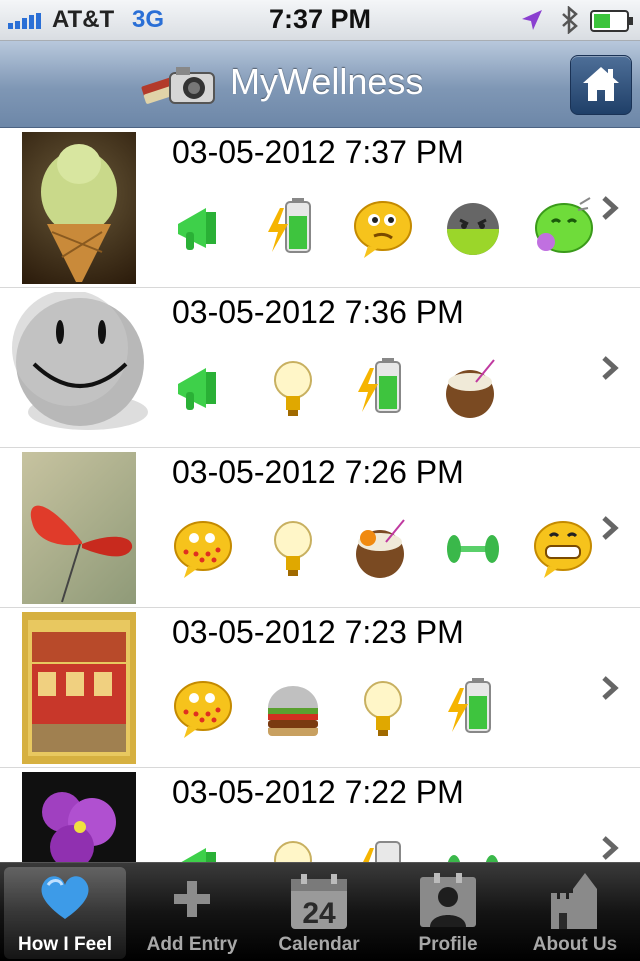 This screenshot has height=961, width=640. I want to click on burger-icon, so click(293, 711).